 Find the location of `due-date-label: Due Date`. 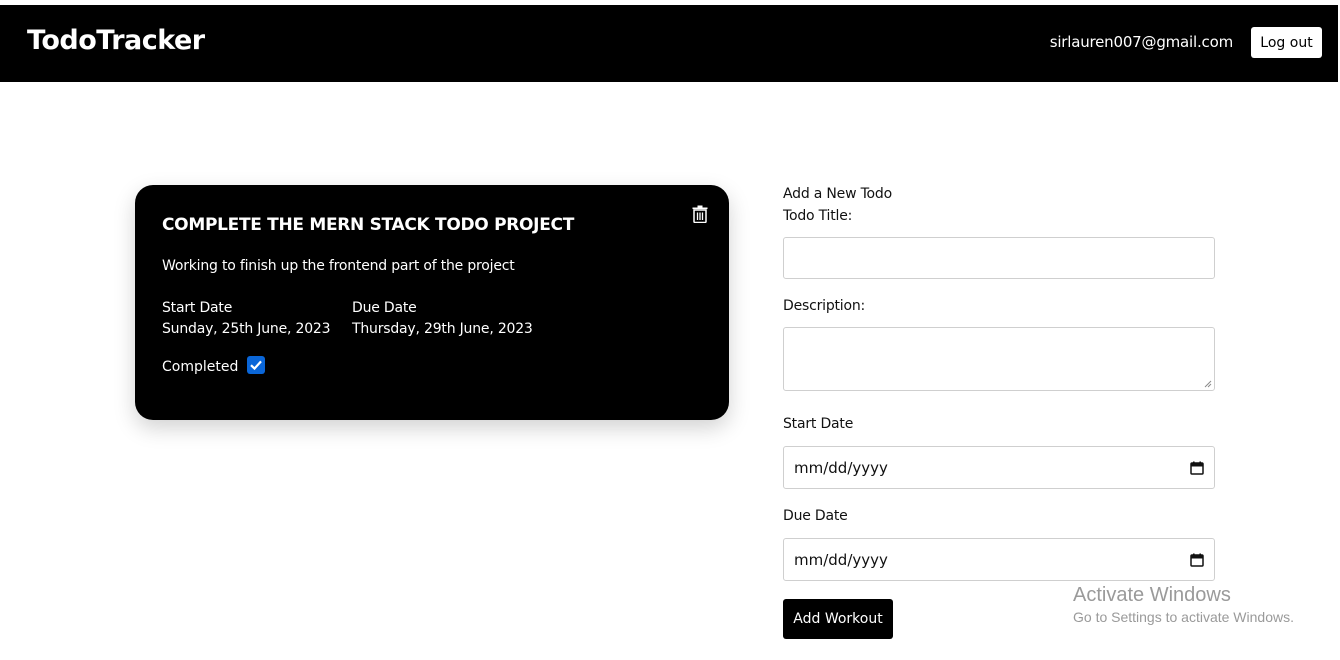

due-date-label: Due Date is located at coordinates (384, 308).